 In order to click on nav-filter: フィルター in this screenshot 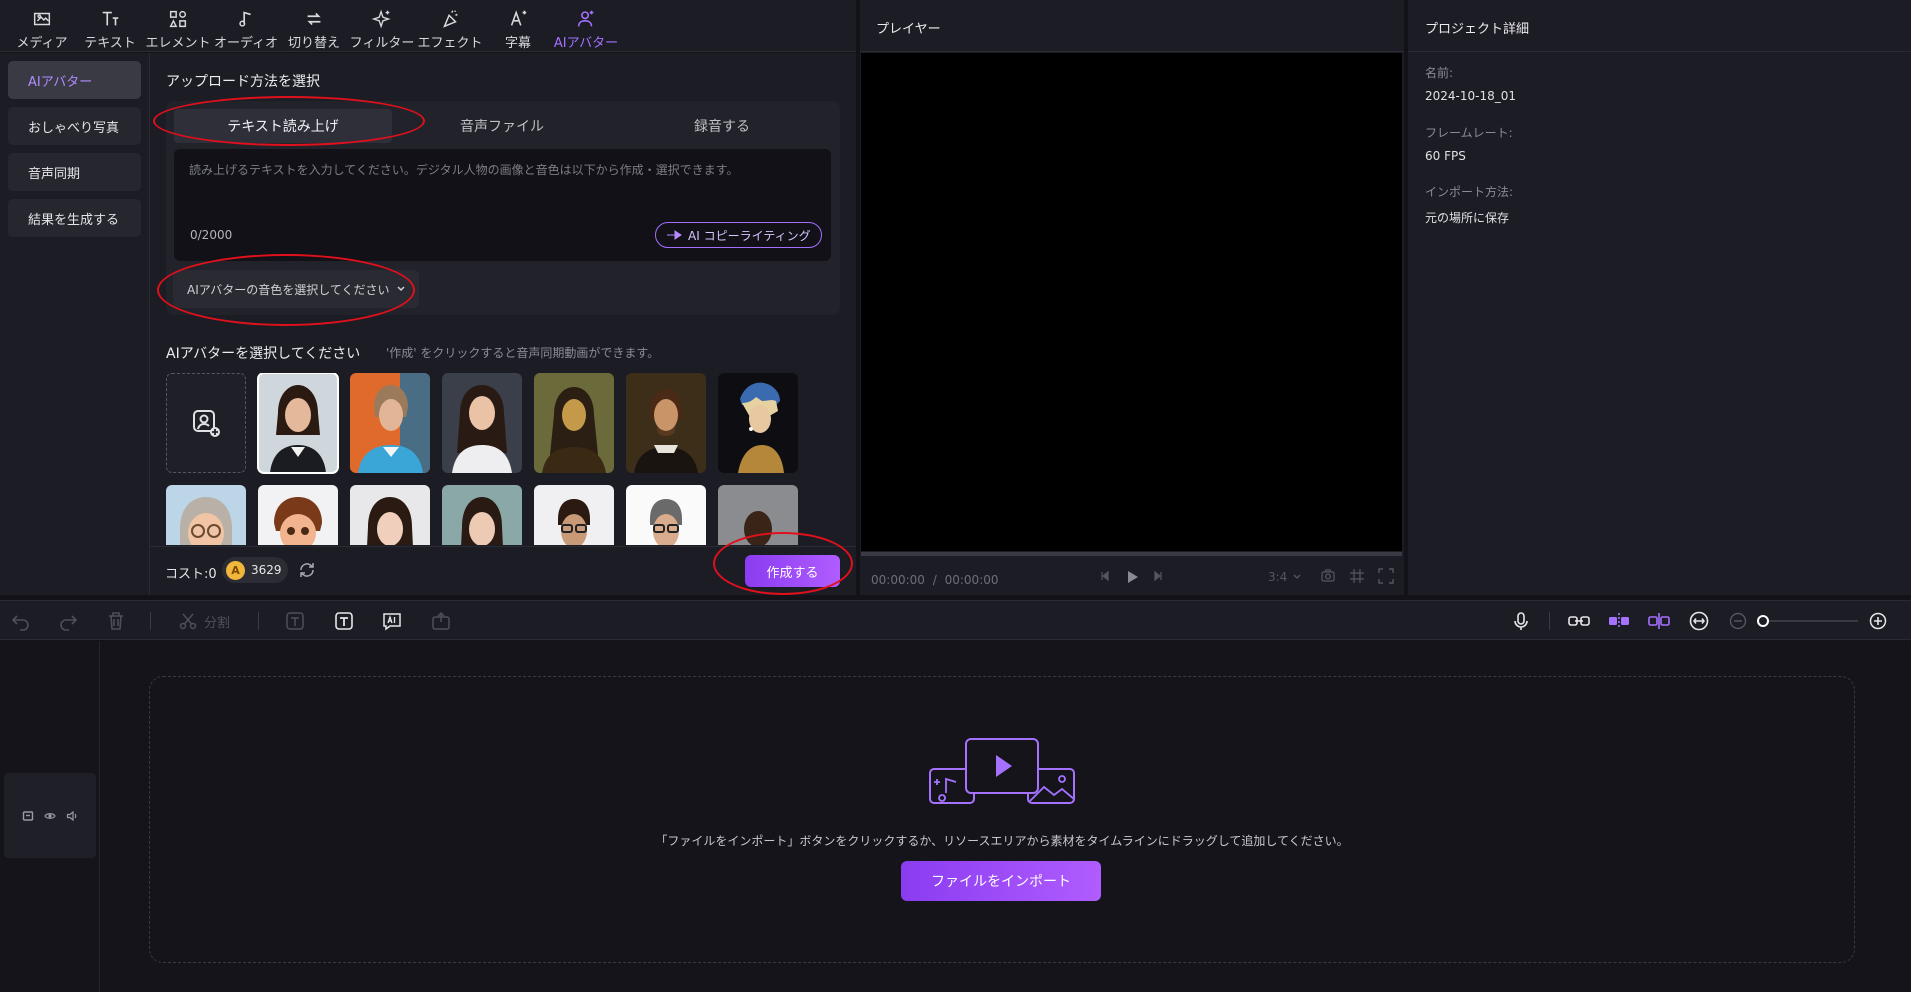, I will do `click(382, 26)`.